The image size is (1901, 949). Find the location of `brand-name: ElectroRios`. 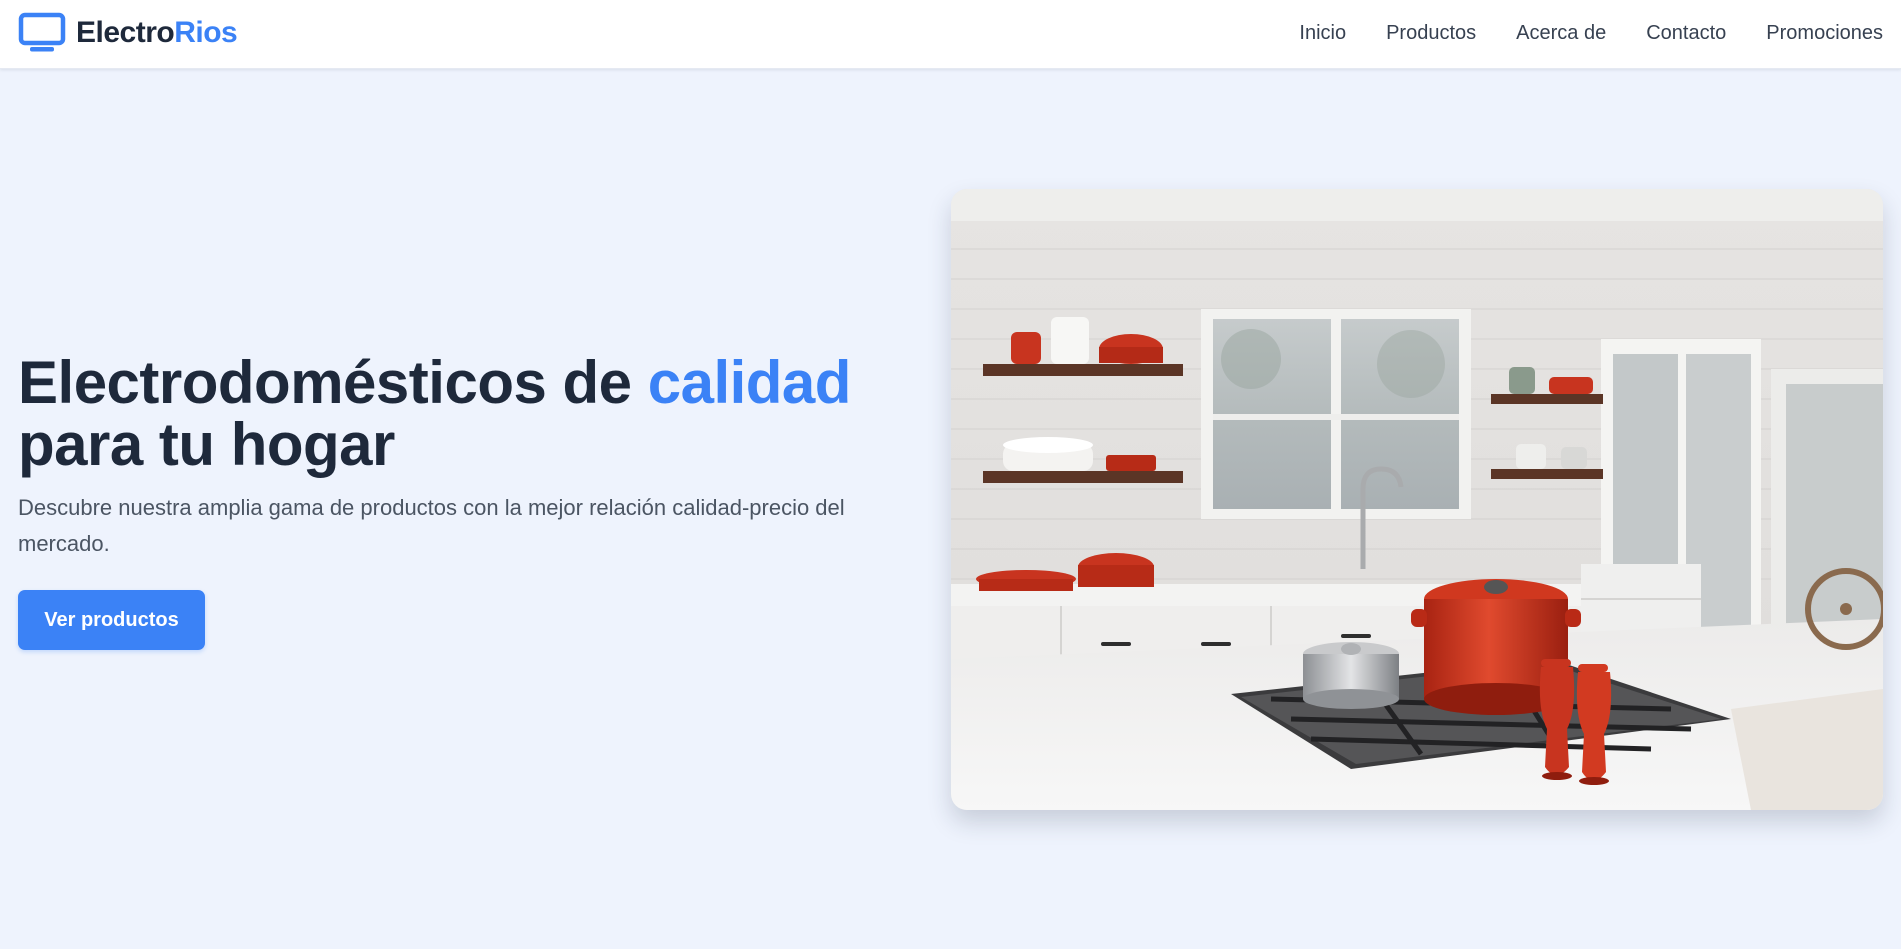

brand-name: ElectroRios is located at coordinates (157, 33).